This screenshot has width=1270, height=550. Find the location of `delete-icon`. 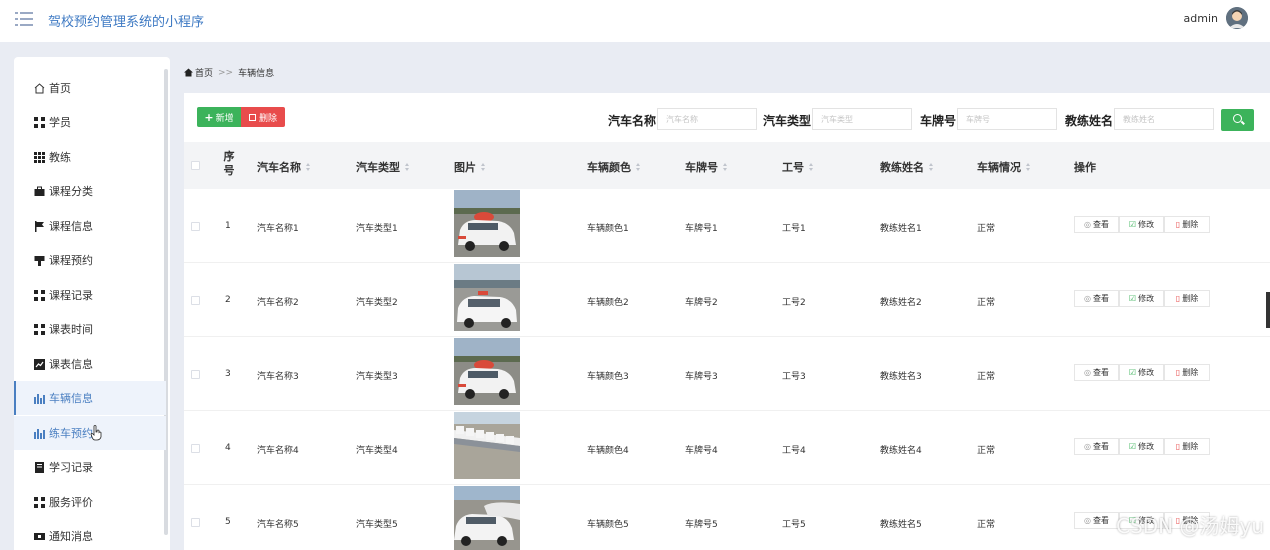

delete-icon is located at coordinates (252, 117).